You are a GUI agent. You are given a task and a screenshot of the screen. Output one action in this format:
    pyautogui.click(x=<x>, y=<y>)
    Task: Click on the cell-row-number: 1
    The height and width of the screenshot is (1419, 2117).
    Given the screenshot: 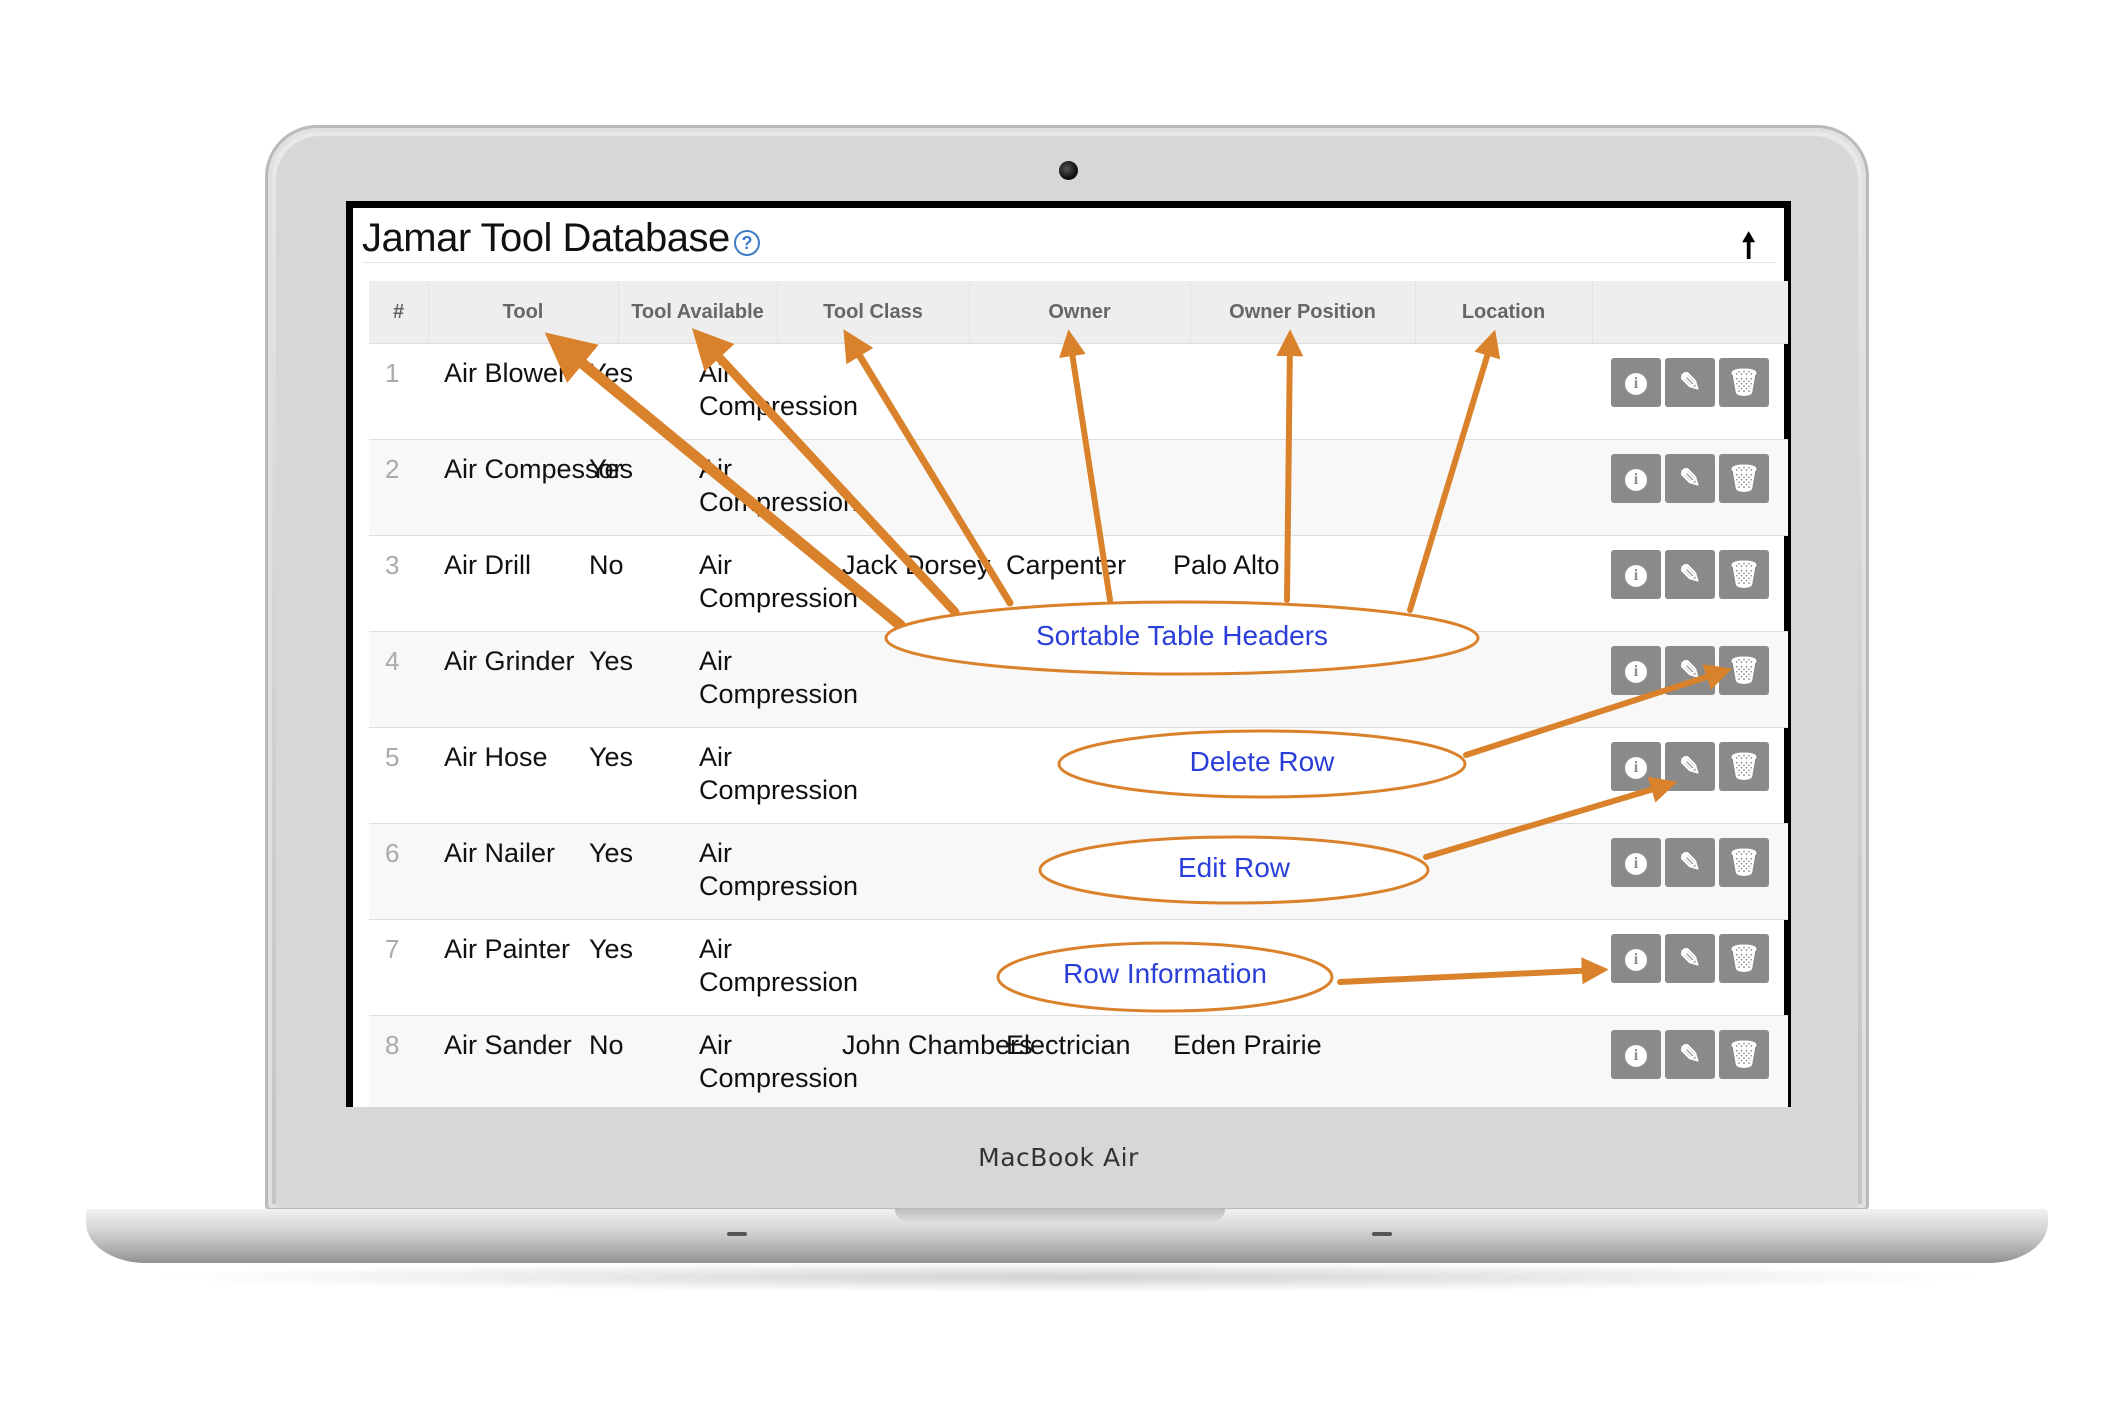 What is the action you would take?
    pyautogui.click(x=392, y=373)
    